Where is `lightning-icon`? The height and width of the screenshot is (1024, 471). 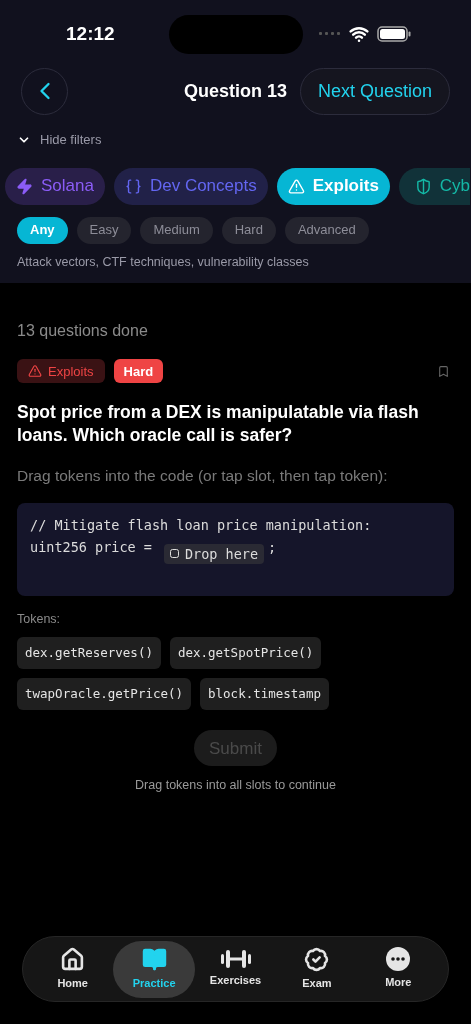
lightning-icon is located at coordinates (24, 186).